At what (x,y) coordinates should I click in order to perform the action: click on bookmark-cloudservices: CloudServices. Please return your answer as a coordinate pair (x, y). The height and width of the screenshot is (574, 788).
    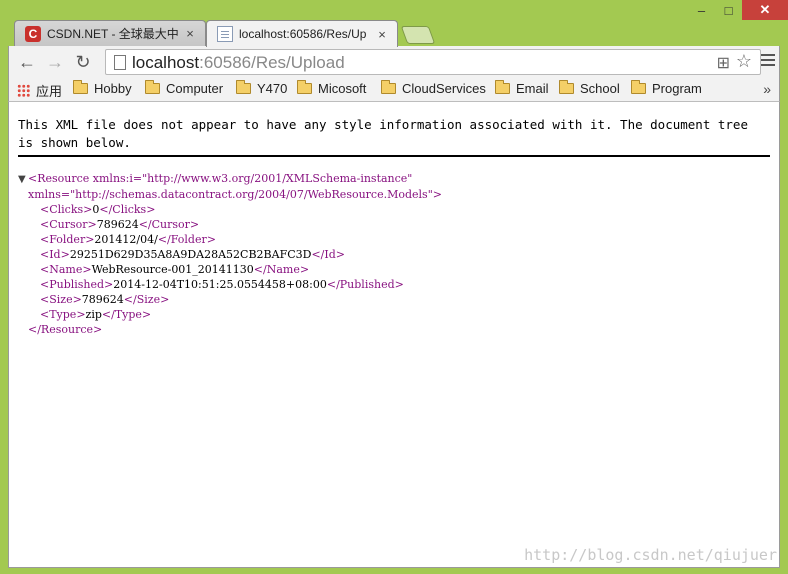
    Looking at the image, I should click on (433, 88).